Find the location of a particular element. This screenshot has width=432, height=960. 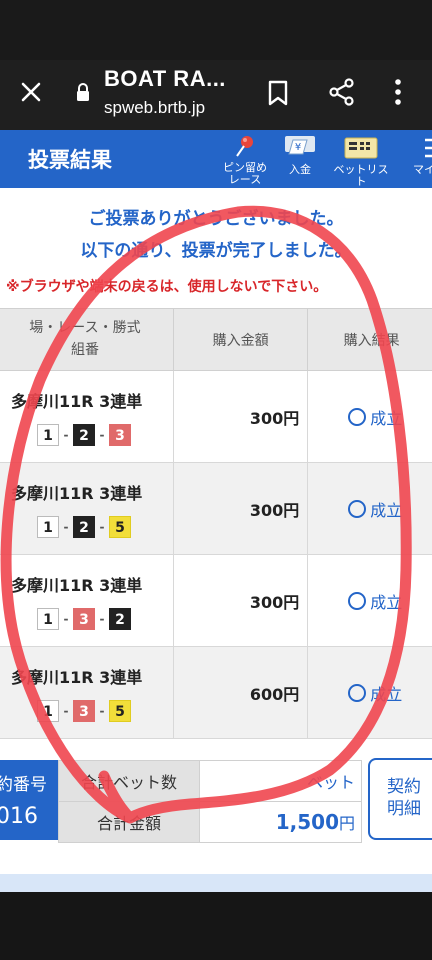

contract-detail-line1: 契約 is located at coordinates (404, 787).